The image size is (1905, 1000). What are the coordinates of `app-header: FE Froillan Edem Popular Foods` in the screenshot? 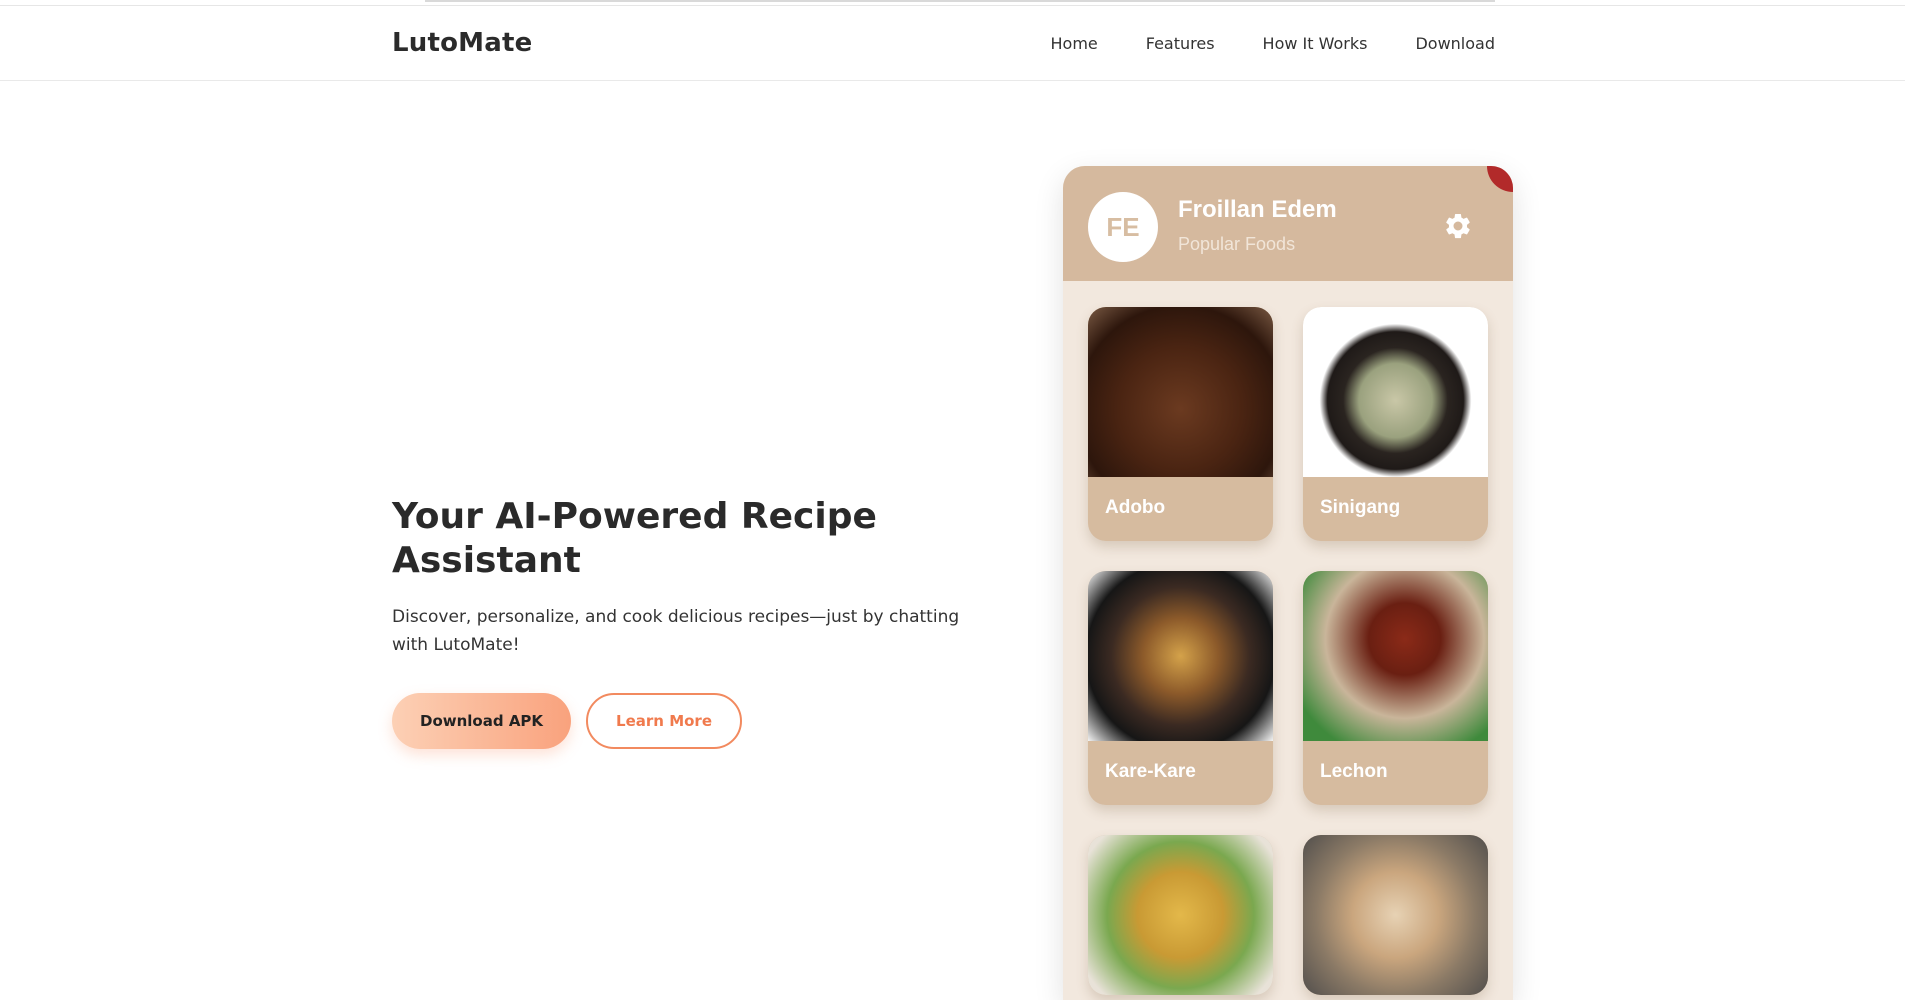 It's located at (1288, 223).